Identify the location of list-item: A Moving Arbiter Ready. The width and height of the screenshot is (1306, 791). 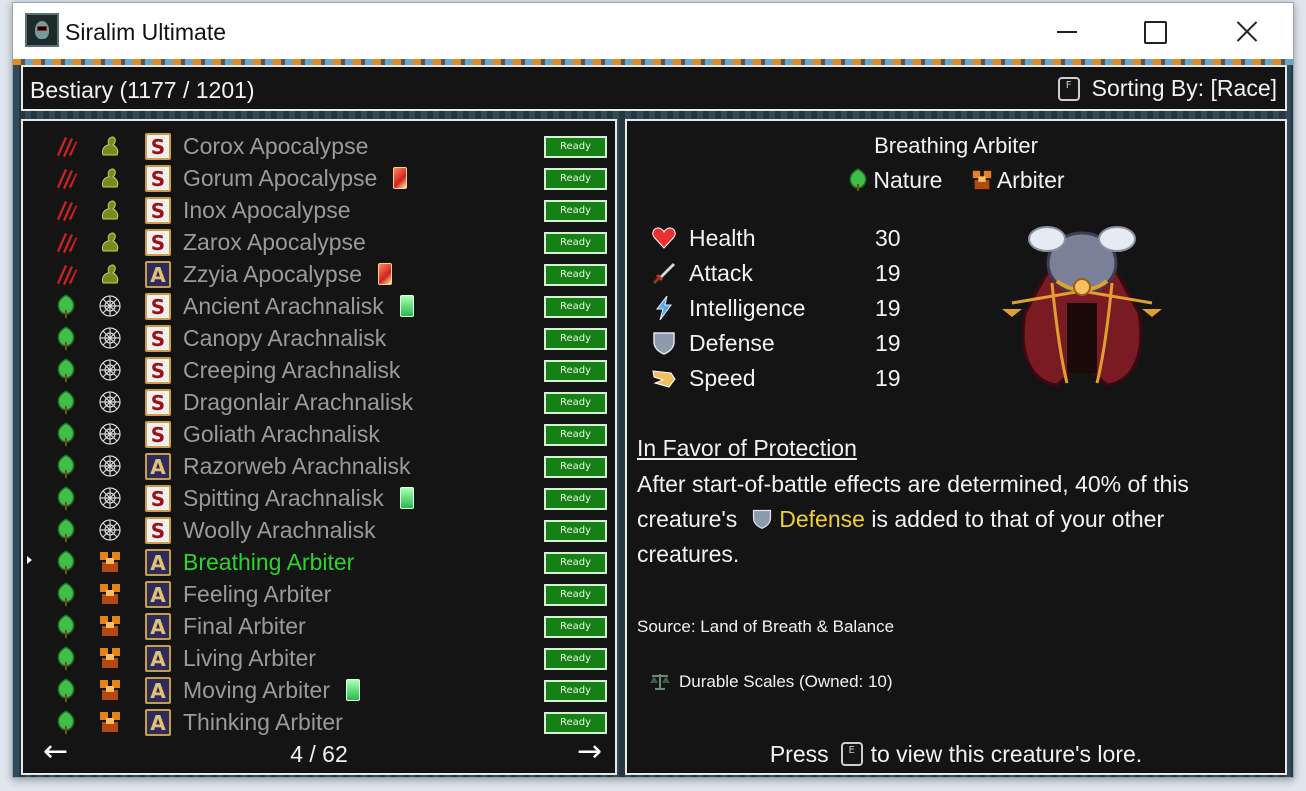
(319, 689).